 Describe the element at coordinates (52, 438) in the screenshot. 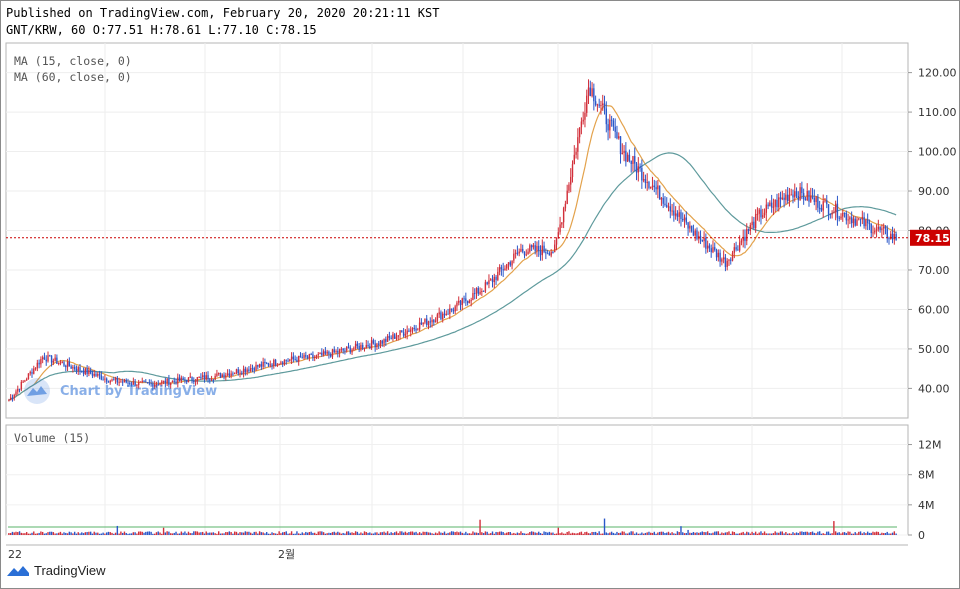

I see `volume-legend: Volume (15)` at that location.